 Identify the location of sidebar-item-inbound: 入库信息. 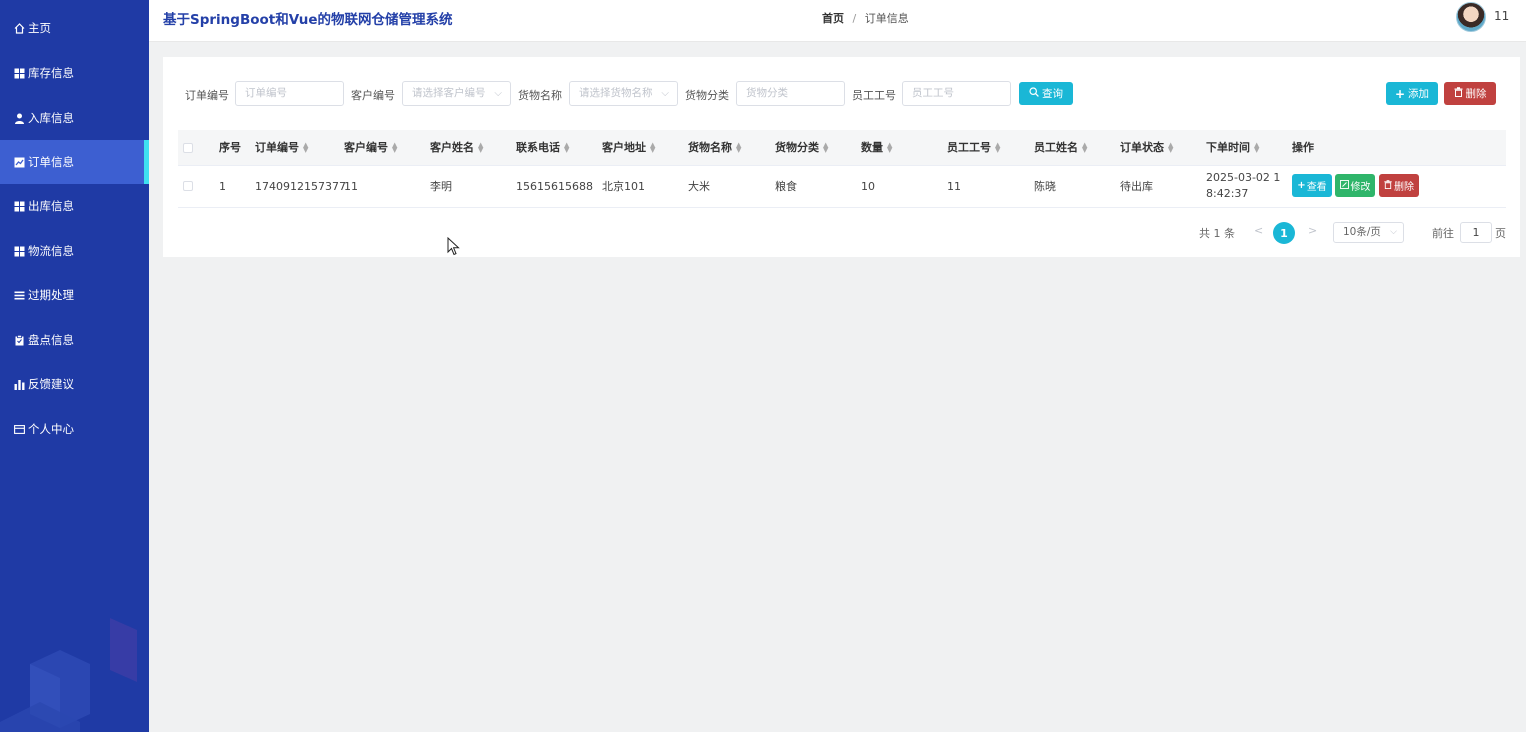
(74, 118).